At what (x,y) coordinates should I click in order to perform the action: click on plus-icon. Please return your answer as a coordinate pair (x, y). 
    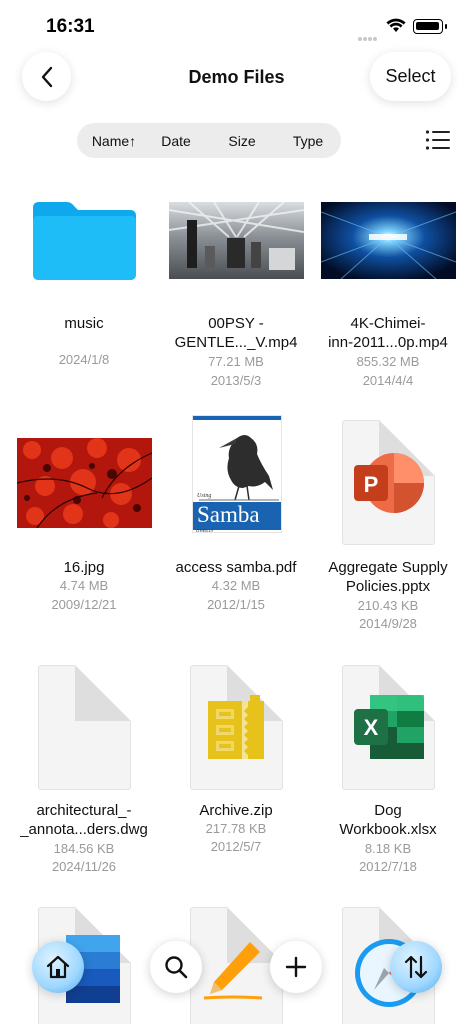
    Looking at the image, I should click on (296, 967).